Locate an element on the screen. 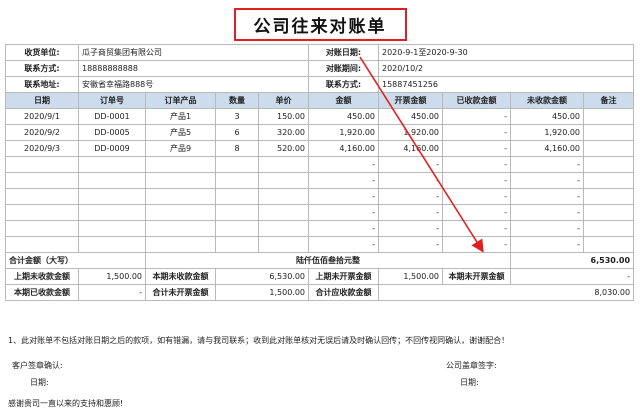 Image resolution: width=640 pixels, height=413 pixels. column-header: 数量 is located at coordinates (237, 100).